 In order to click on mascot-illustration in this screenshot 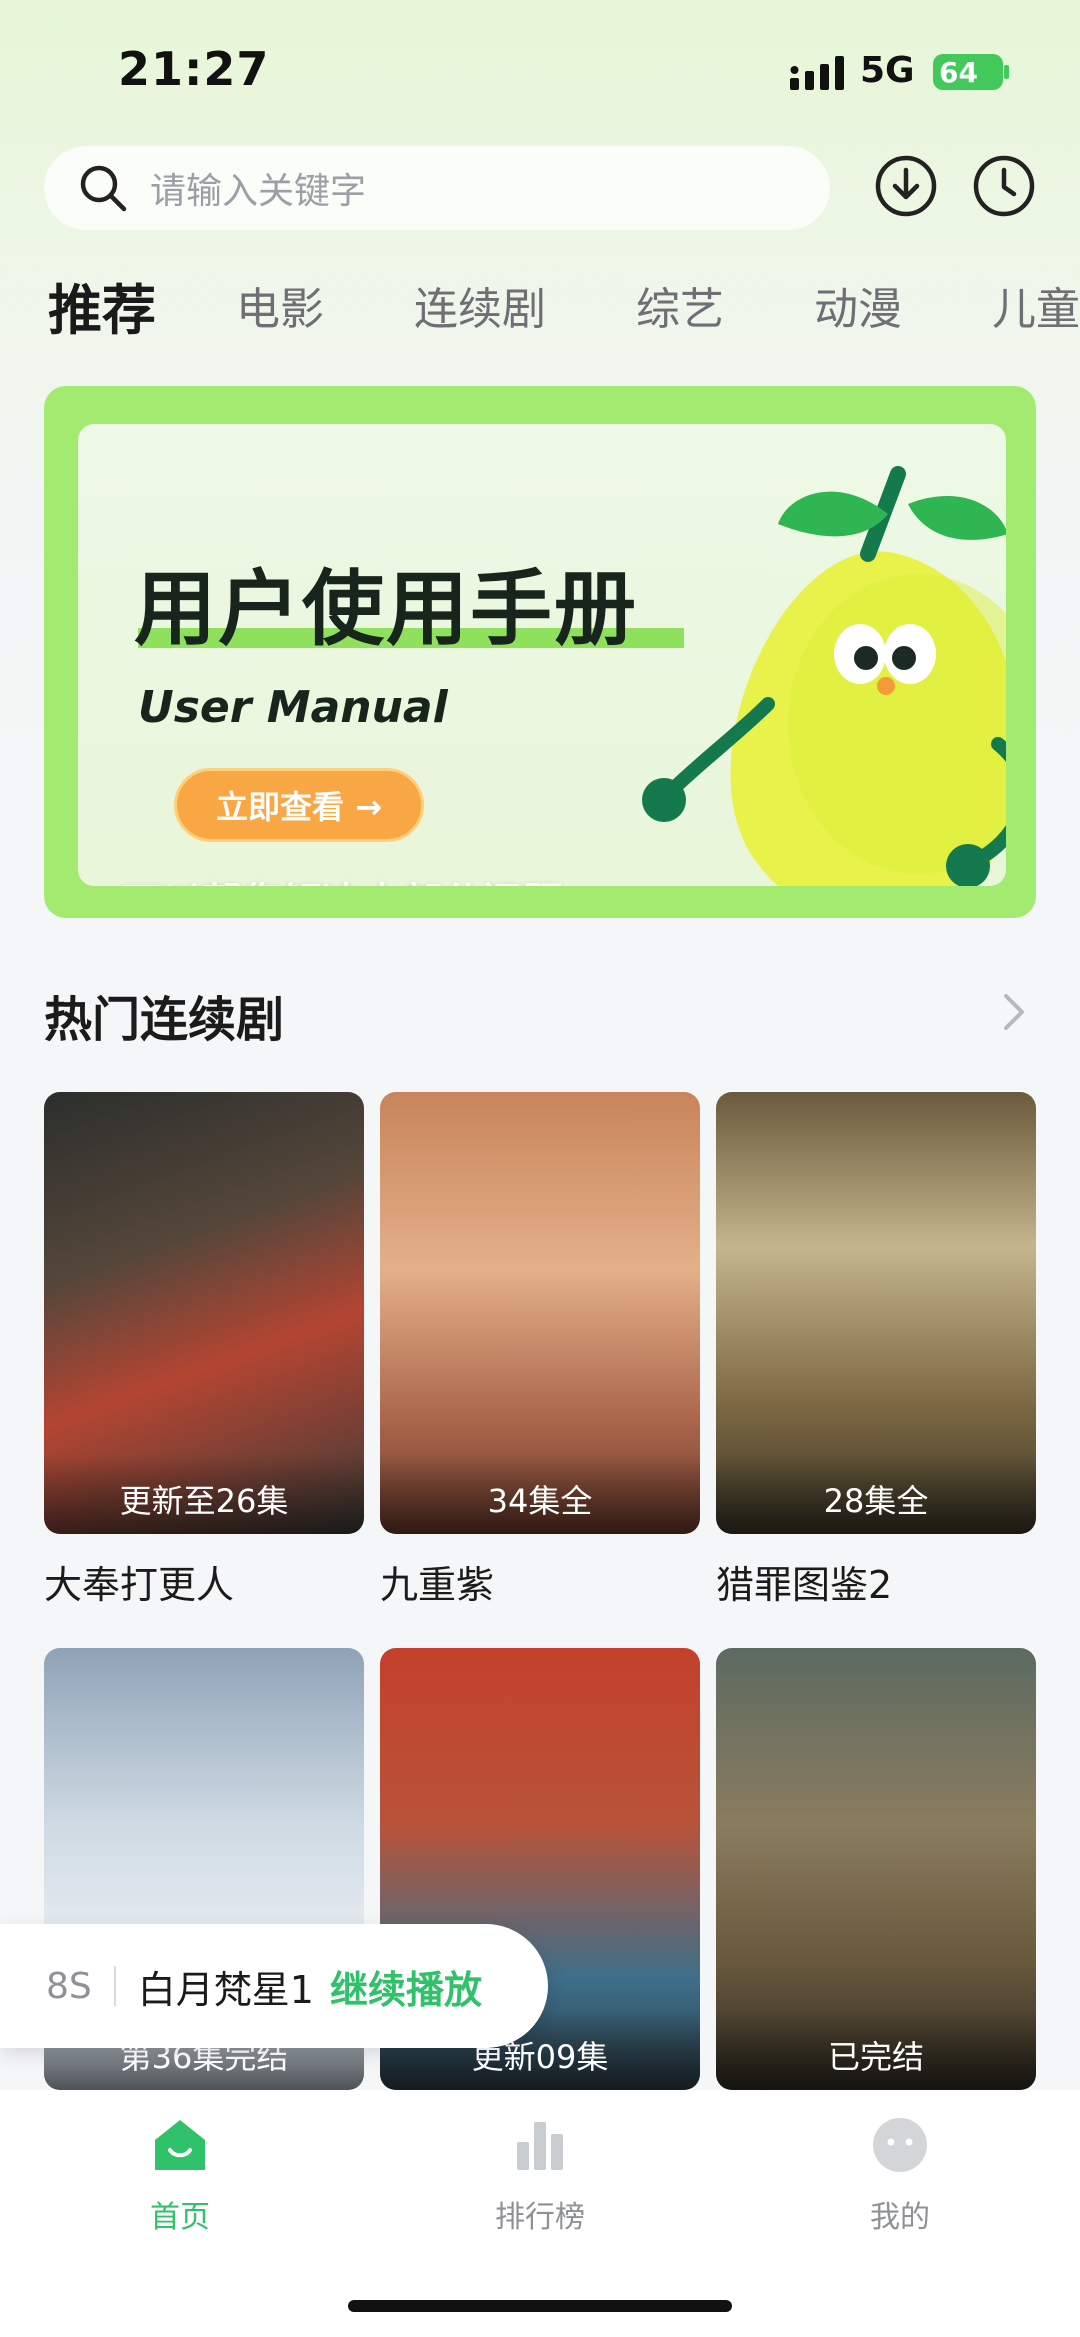, I will do `click(824, 676)`.